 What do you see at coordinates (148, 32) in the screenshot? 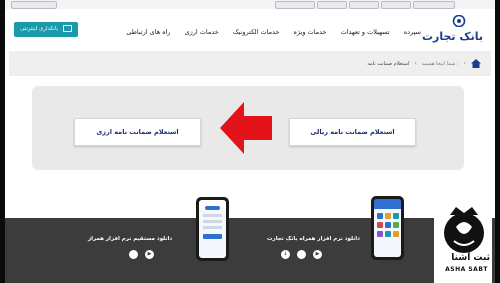
I see `menu-item-contact: راه های ارتباطی` at bounding box center [148, 32].